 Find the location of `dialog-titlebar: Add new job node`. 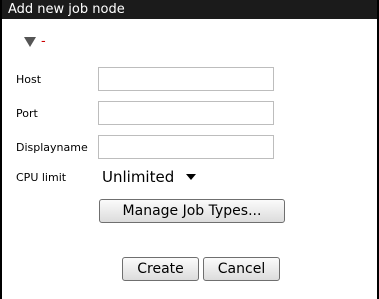

dialog-titlebar: Add new job node is located at coordinates (189, 9).